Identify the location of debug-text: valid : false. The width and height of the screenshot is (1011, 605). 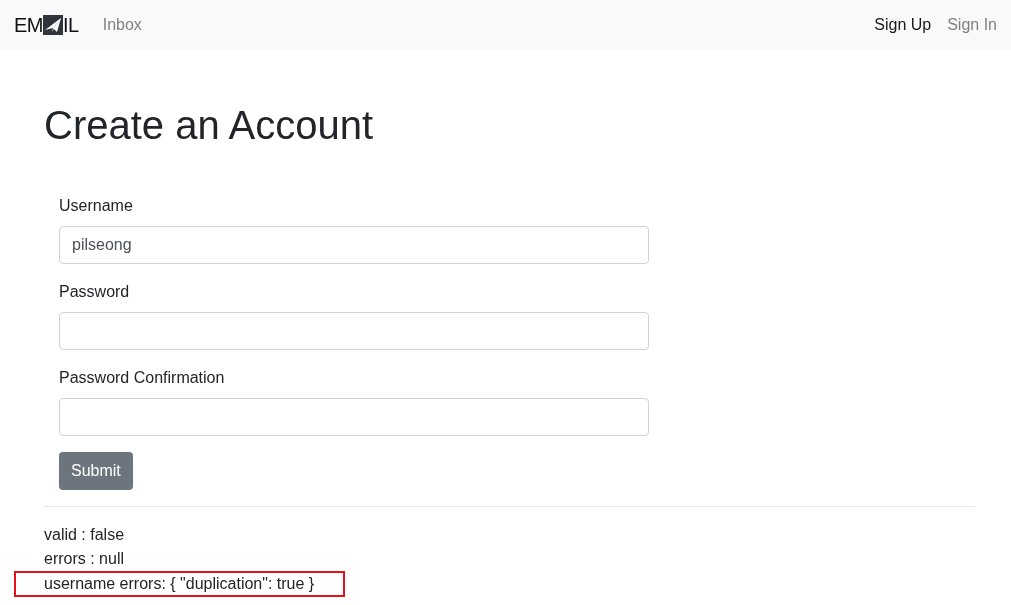
(85, 535).